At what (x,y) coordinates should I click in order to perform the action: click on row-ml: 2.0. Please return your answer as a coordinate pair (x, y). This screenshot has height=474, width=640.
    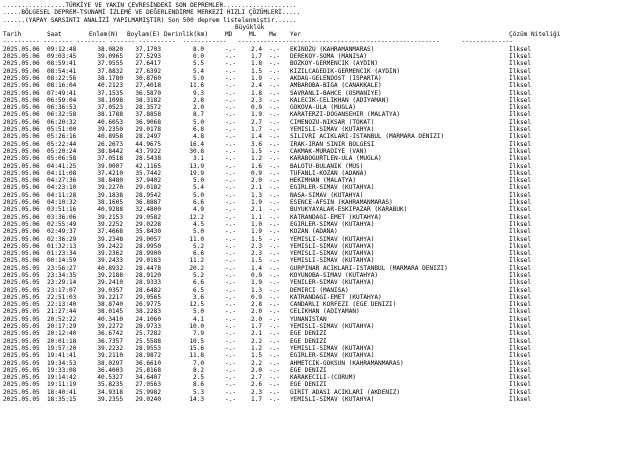
    Looking at the image, I should click on (256, 319).